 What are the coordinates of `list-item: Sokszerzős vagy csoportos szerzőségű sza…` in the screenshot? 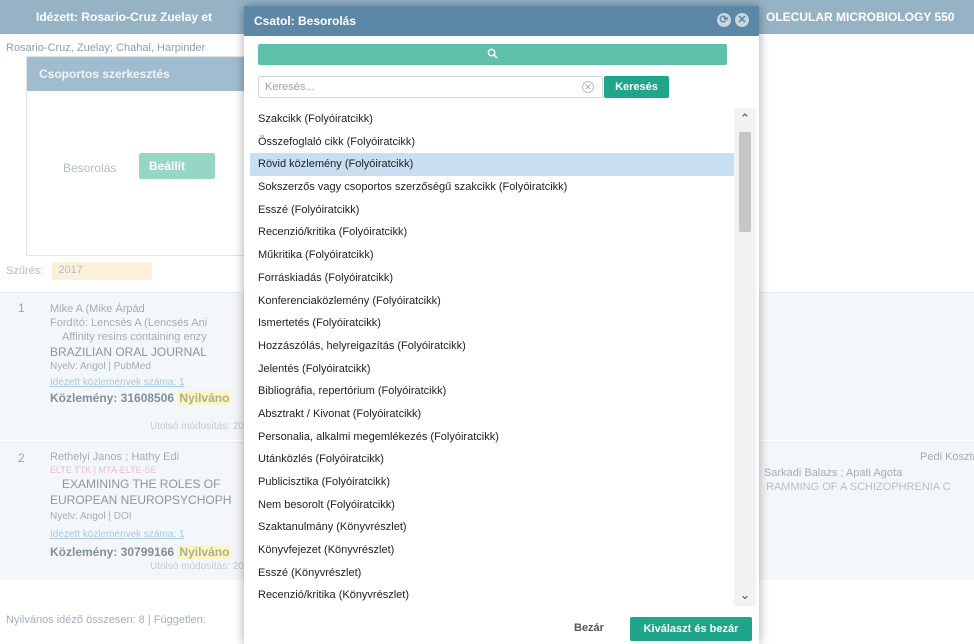 It's located at (492, 187).